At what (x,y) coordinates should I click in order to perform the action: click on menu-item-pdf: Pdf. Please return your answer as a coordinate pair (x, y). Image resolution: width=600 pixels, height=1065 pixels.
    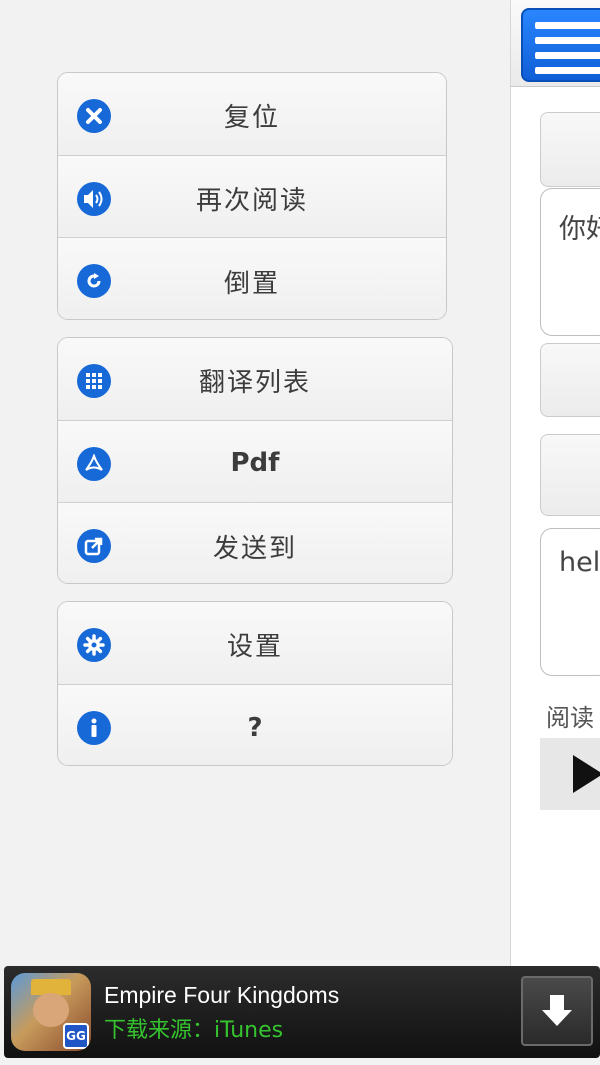
    Looking at the image, I should click on (255, 461).